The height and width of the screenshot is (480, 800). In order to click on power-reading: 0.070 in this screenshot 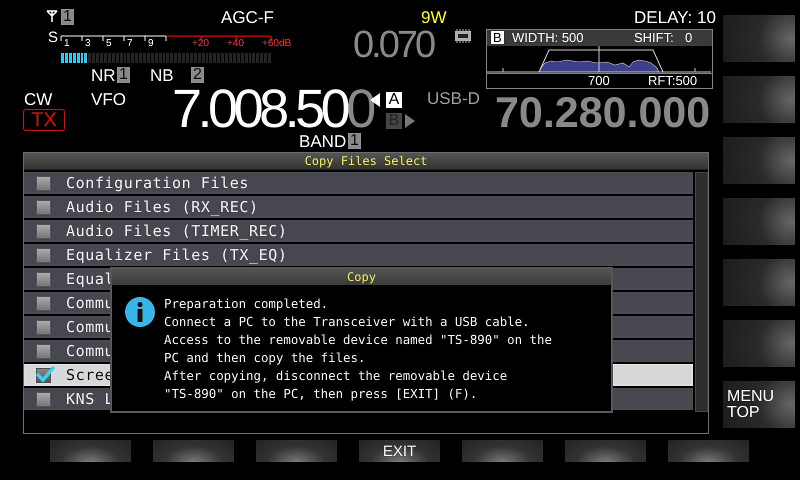, I will do `click(393, 45)`.